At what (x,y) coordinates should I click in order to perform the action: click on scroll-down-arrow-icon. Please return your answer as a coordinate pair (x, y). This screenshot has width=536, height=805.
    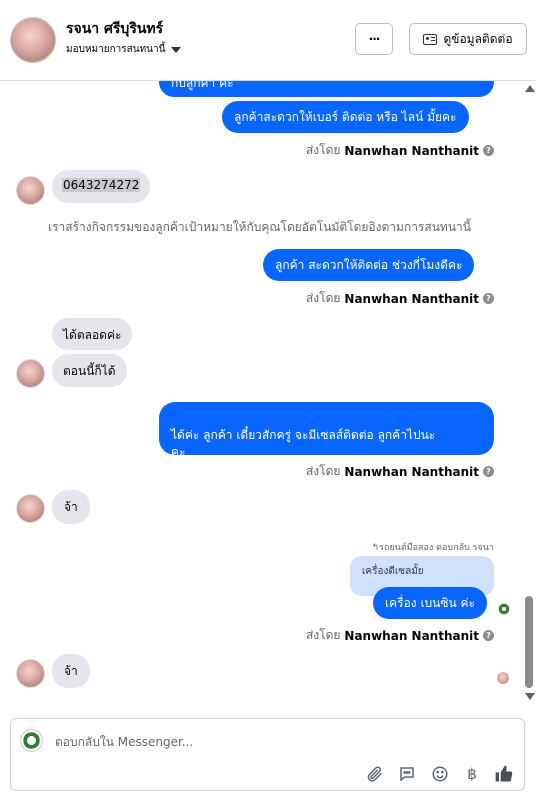
    Looking at the image, I should click on (530, 696).